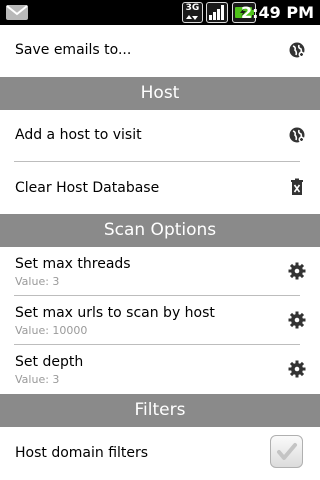  What do you see at coordinates (160, 93) in the screenshot?
I see `host-section-header: Host` at bounding box center [160, 93].